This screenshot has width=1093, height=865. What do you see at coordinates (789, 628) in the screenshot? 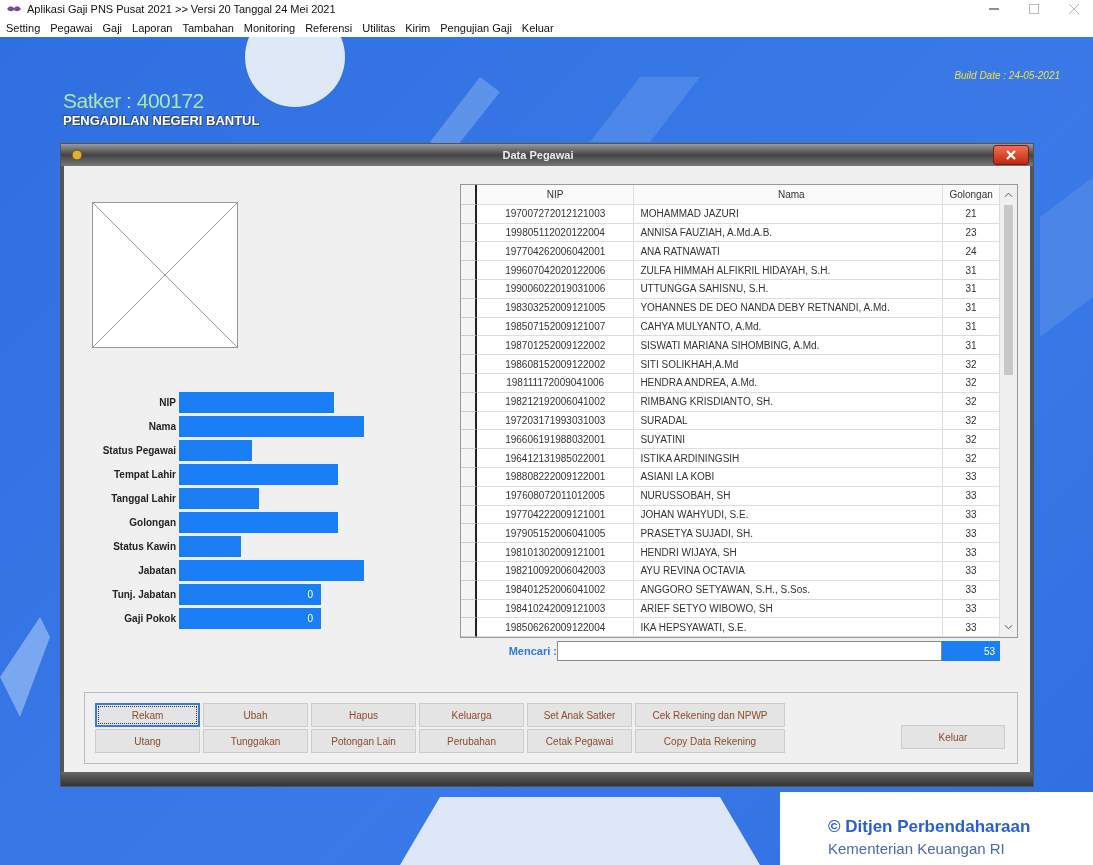
I see `table-cell: IKA HEPSYAWATI, S.E.` at bounding box center [789, 628].